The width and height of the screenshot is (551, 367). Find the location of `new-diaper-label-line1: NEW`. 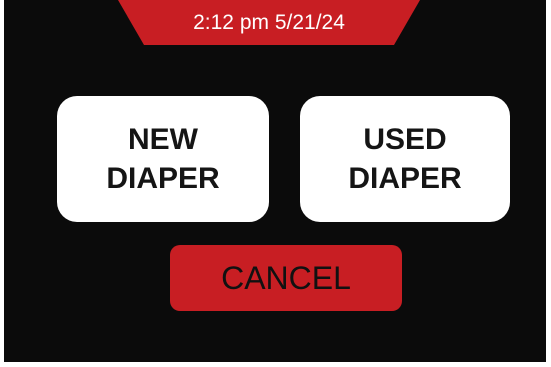

new-diaper-label-line1: NEW is located at coordinates (163, 139).